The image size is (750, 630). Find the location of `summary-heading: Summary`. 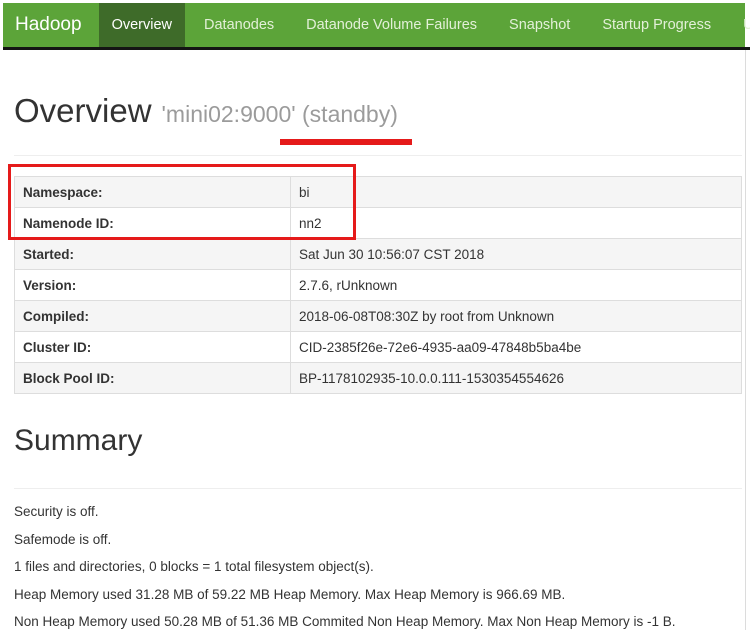

summary-heading: Summary is located at coordinates (78, 440).